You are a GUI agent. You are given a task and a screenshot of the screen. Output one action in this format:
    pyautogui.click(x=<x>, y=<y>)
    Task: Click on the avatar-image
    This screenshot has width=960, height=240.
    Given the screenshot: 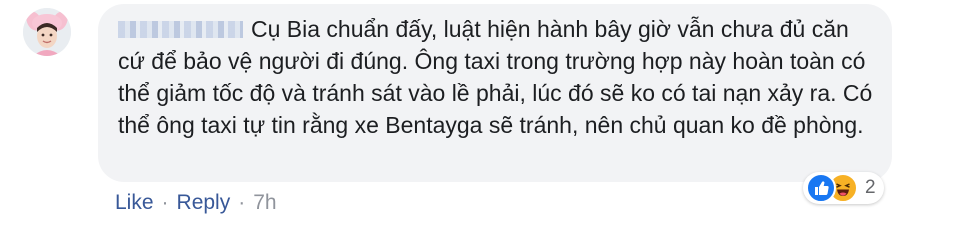 What is the action you would take?
    pyautogui.click(x=47, y=32)
    